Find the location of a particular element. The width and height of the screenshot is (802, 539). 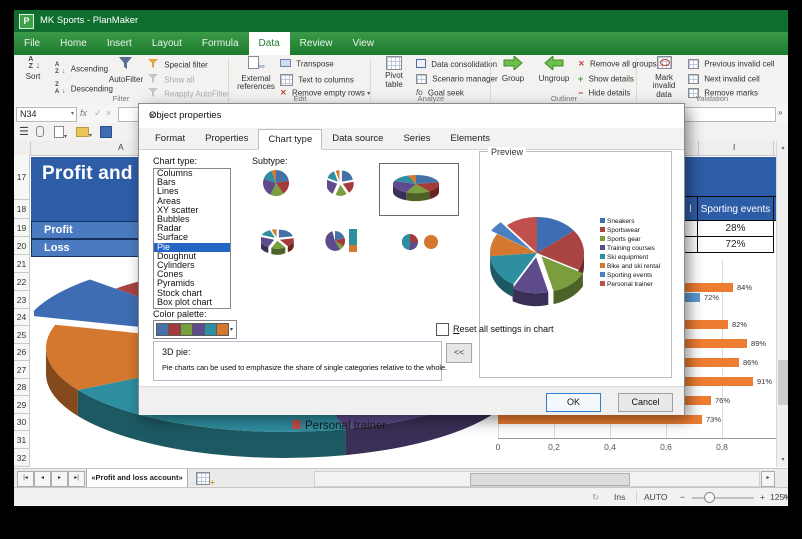

ribbon-tab-review: Review is located at coordinates (316, 43).